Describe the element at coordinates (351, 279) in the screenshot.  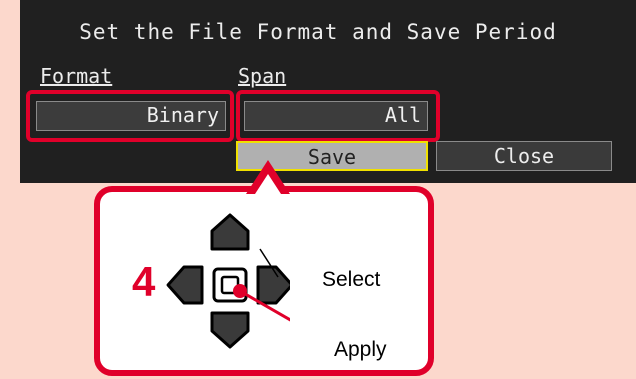
I see `select-label: Select` at that location.